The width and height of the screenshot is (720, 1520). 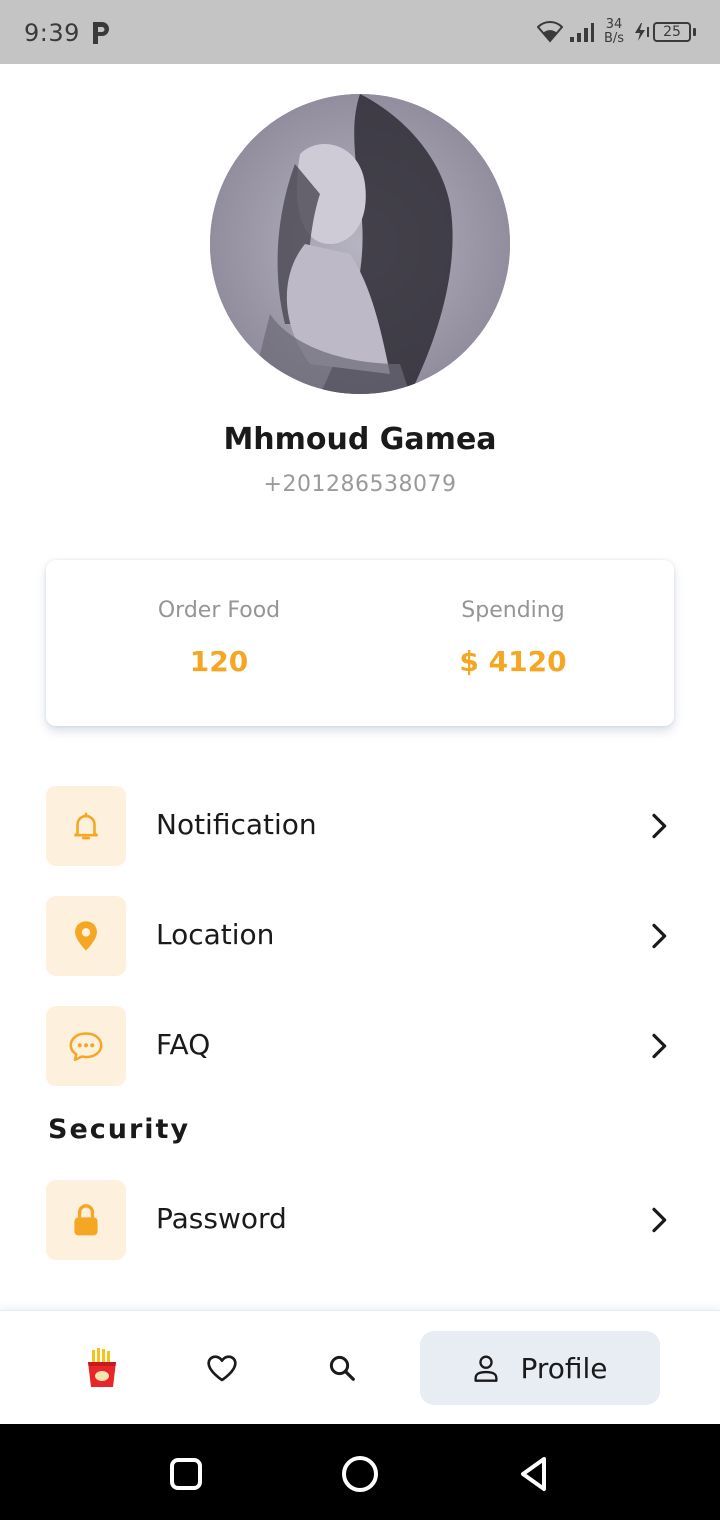 I want to click on stat-value: $ 4120, so click(x=513, y=661).